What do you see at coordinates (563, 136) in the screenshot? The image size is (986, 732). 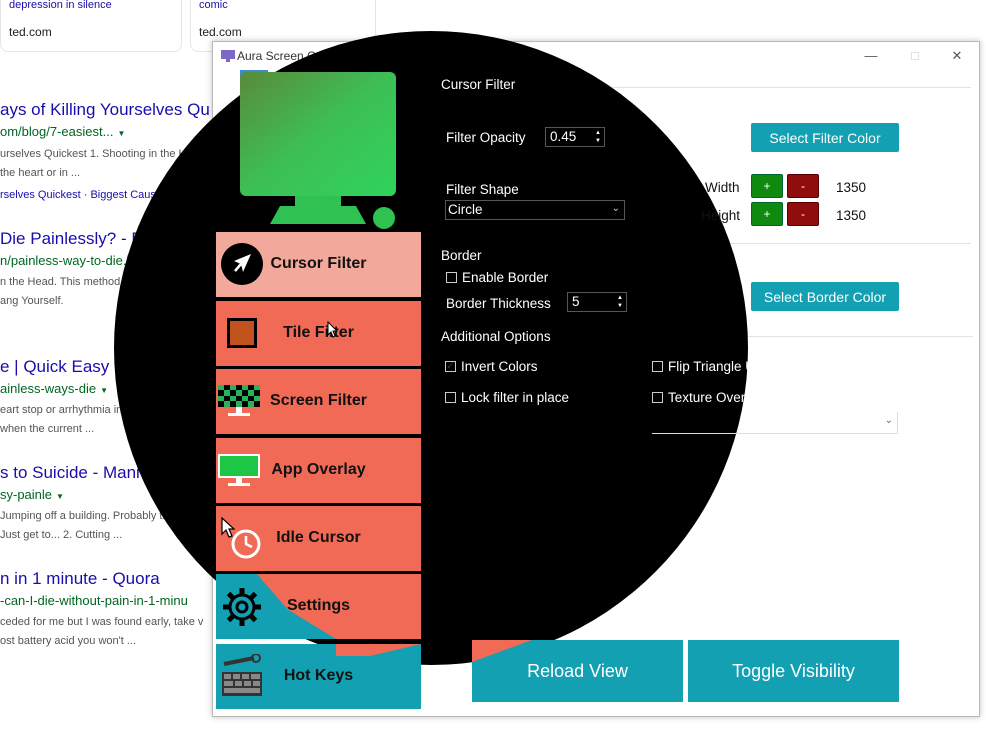 I see `opacity-value: 0.45` at bounding box center [563, 136].